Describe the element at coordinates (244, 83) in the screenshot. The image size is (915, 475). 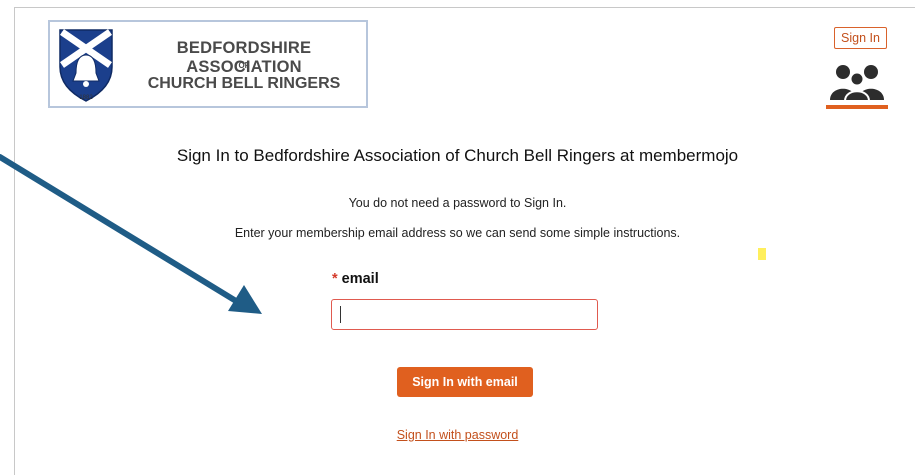
I see `logo-title-line2: CHURCH BELL RINGERS` at that location.